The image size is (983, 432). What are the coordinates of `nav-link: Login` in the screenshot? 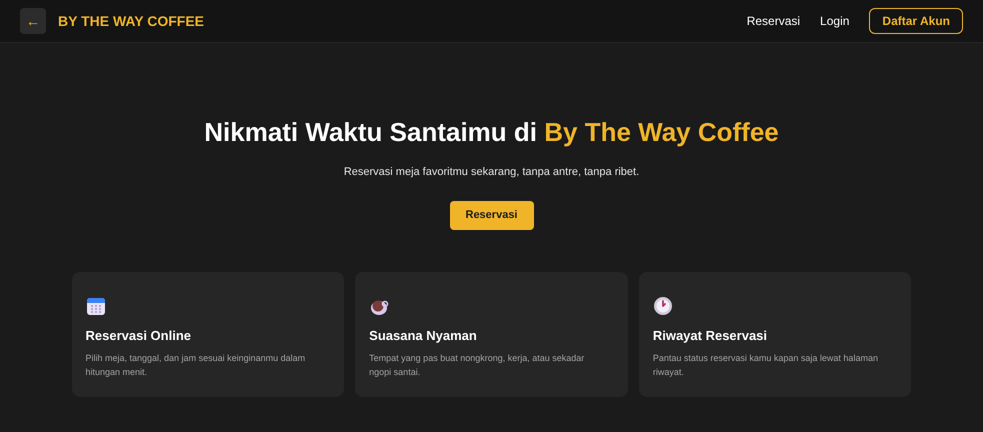 It's located at (835, 21).